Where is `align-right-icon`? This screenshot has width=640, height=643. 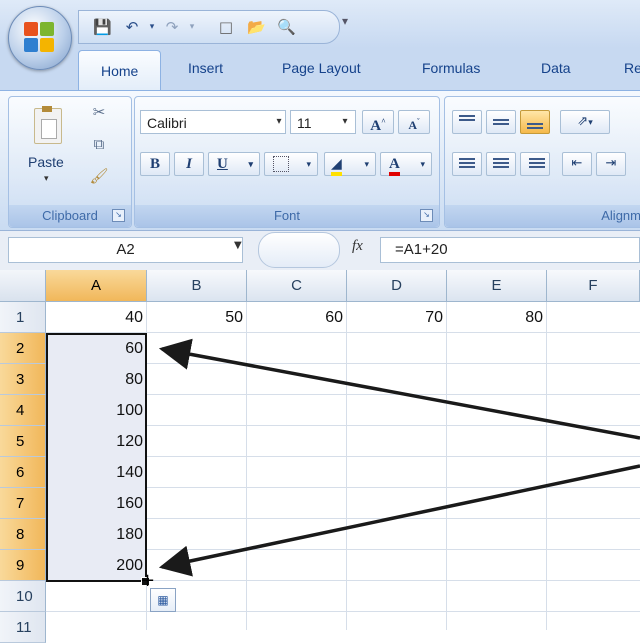 align-right-icon is located at coordinates (537, 159).